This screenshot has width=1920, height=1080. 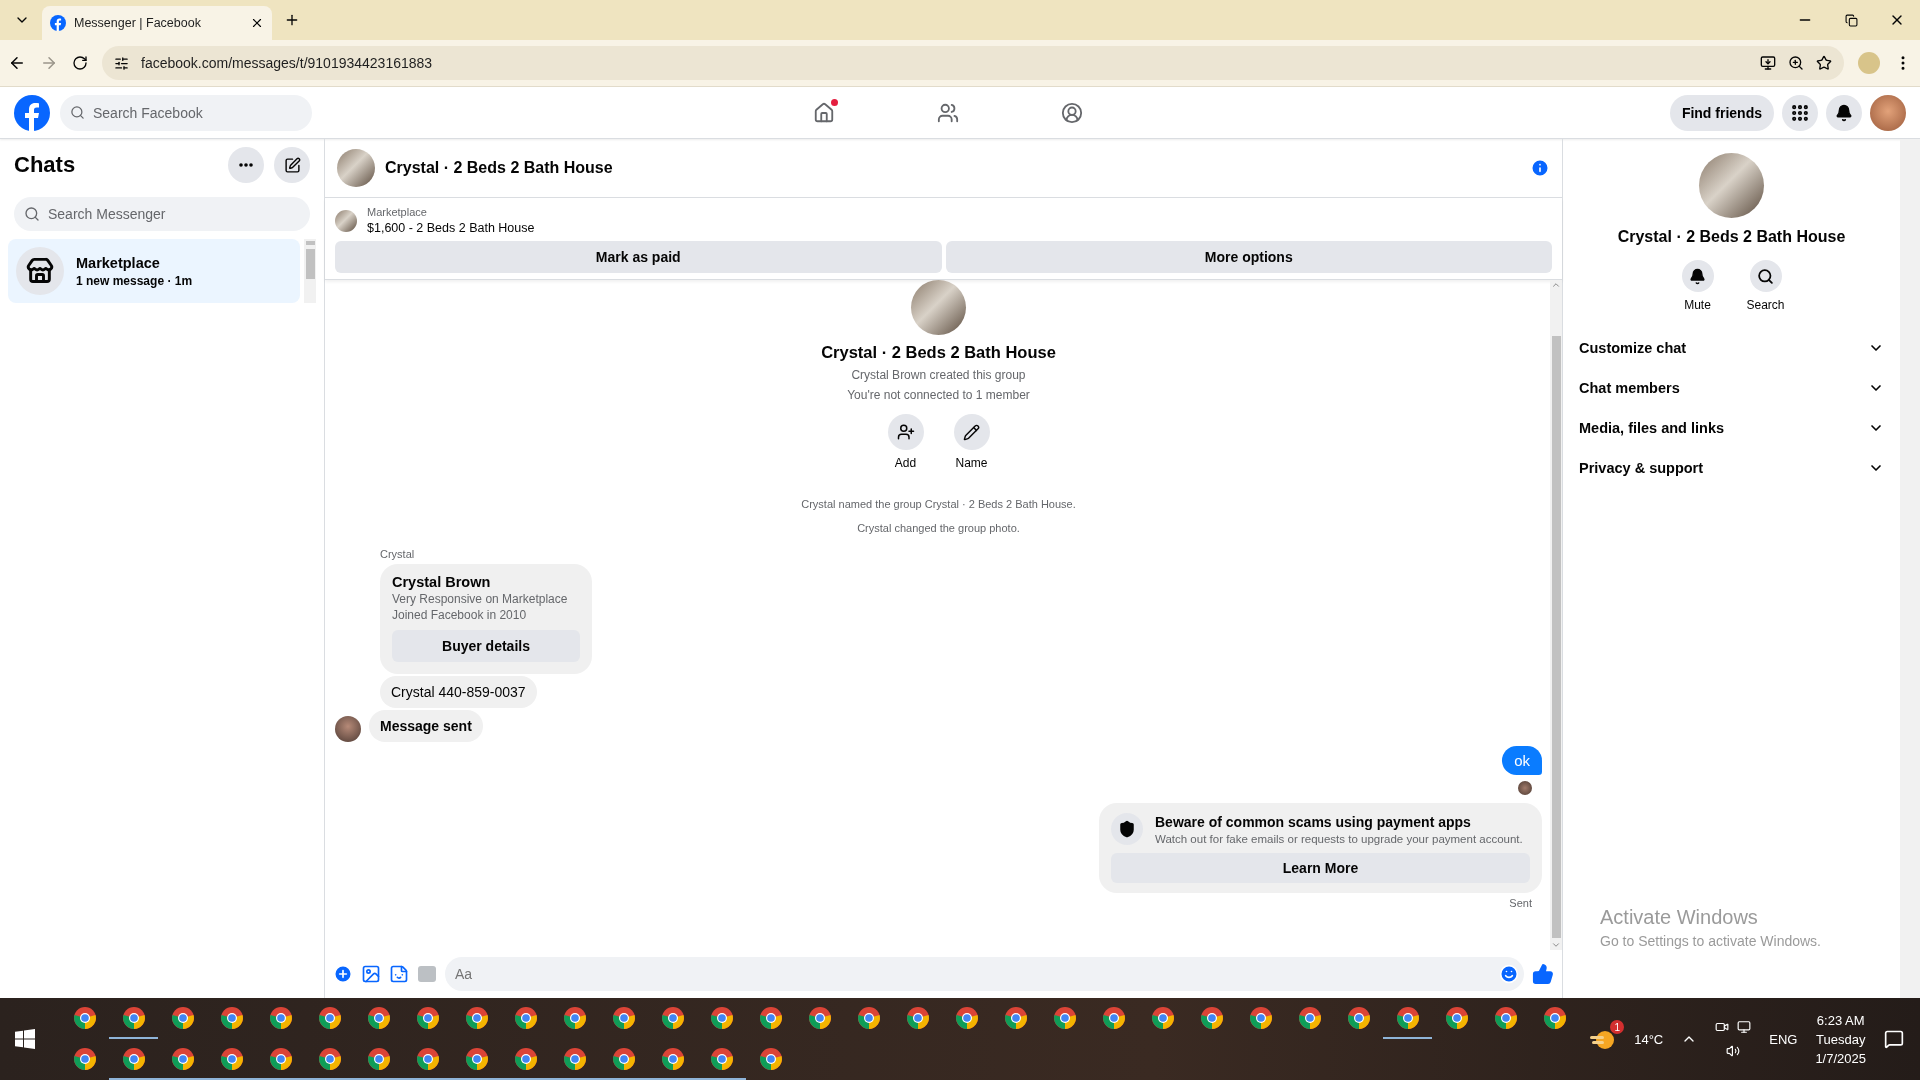 What do you see at coordinates (638, 257) in the screenshot?
I see `listing-action-button: Mark as paid` at bounding box center [638, 257].